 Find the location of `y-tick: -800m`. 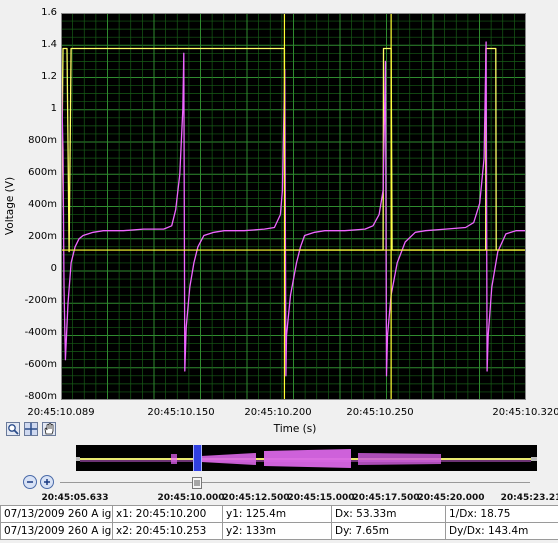

y-tick: -800m is located at coordinates (40, 396).